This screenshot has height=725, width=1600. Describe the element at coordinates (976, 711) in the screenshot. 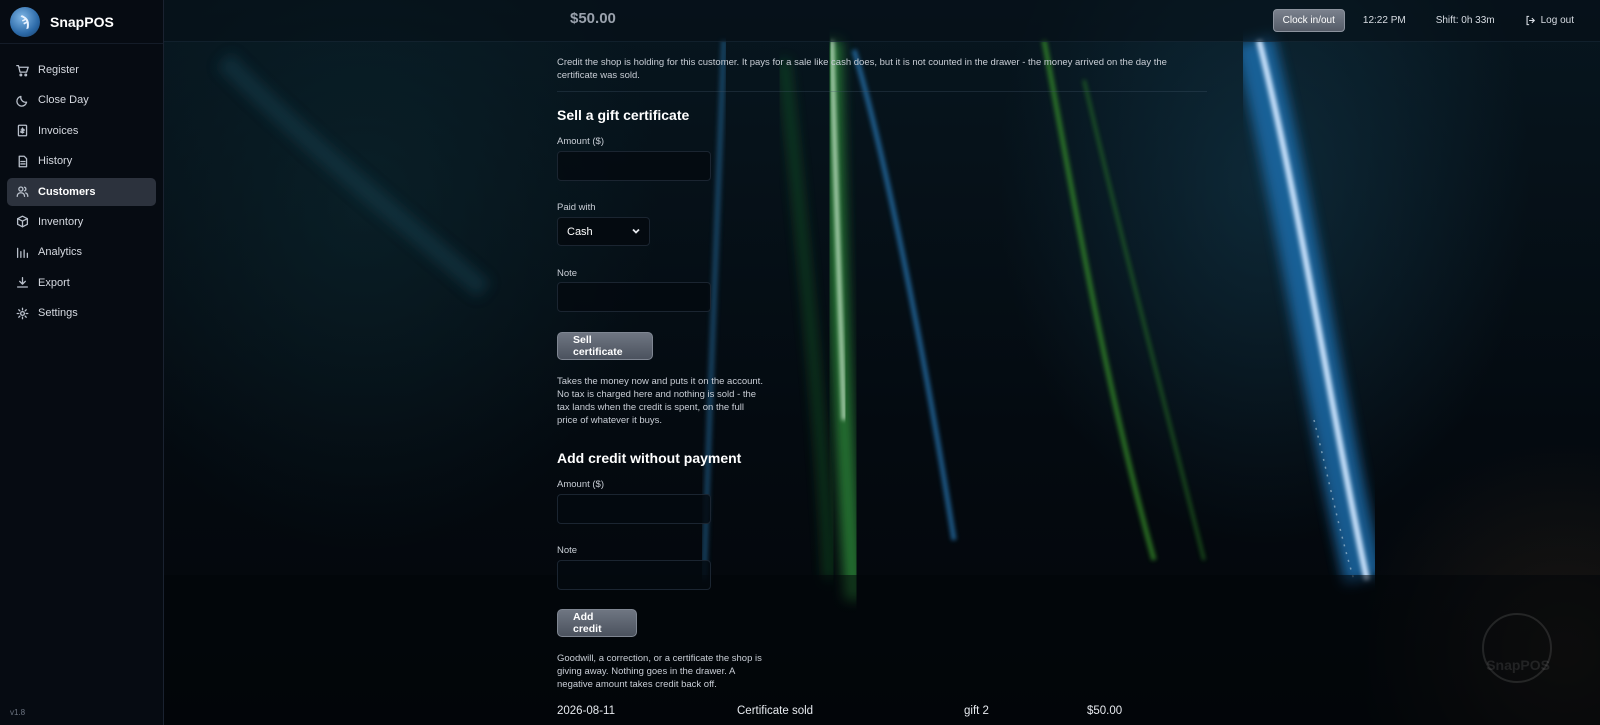

I see `ledger-note: gift 2` at that location.